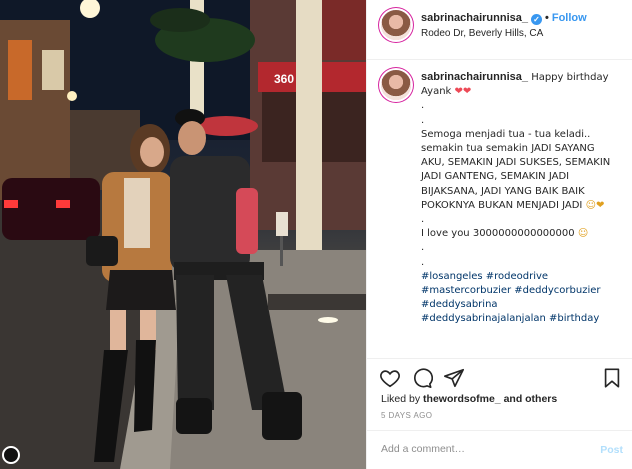 This screenshot has height=469, width=632. What do you see at coordinates (422, 378) in the screenshot?
I see `comment-icon` at bounding box center [422, 378].